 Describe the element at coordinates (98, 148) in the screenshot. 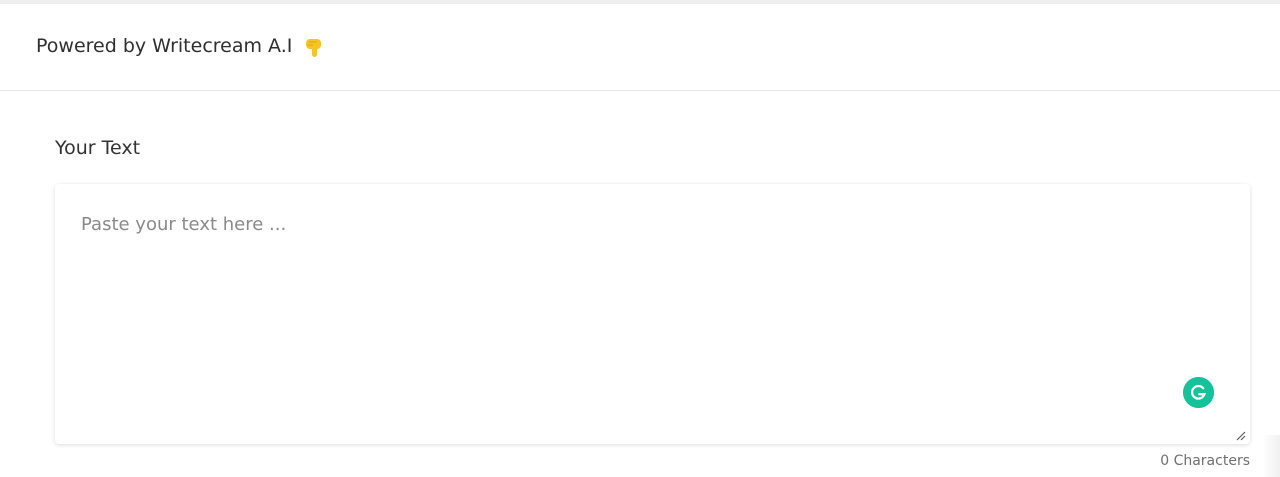

I see `your-text-label: Your Text` at that location.